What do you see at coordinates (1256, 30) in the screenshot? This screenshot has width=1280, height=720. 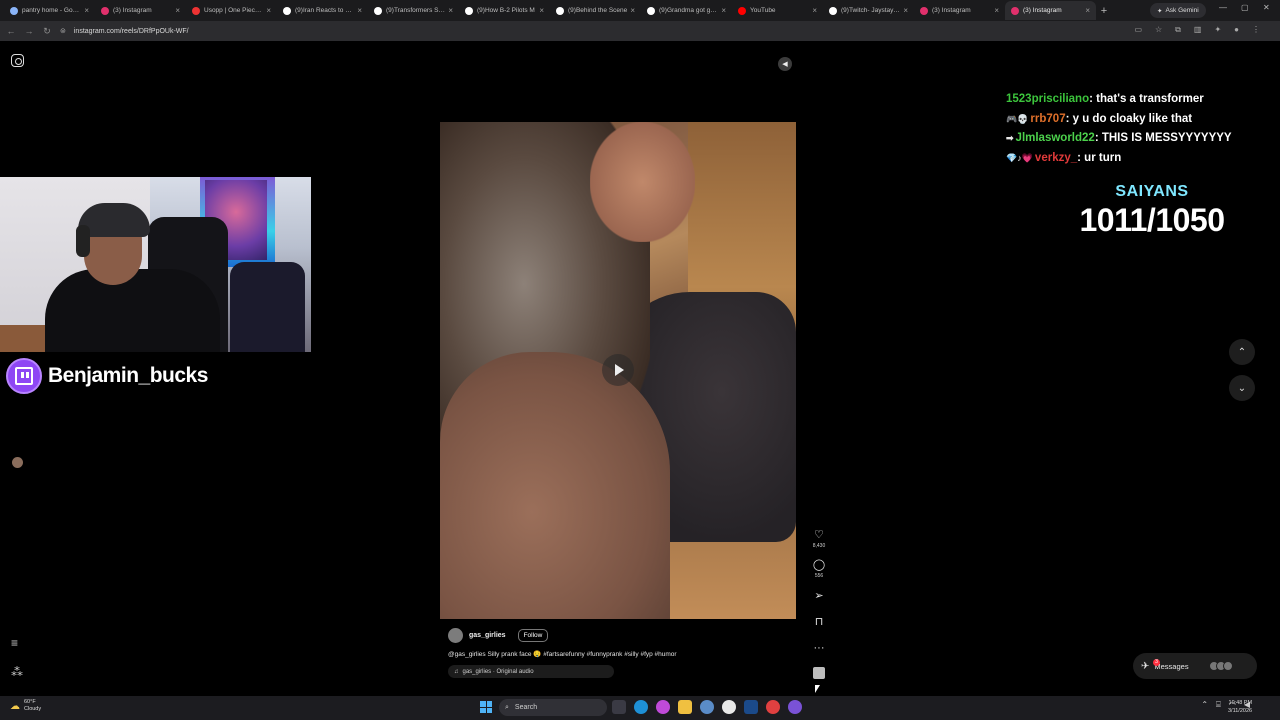 I see `menu-icon: ⋮` at bounding box center [1256, 30].